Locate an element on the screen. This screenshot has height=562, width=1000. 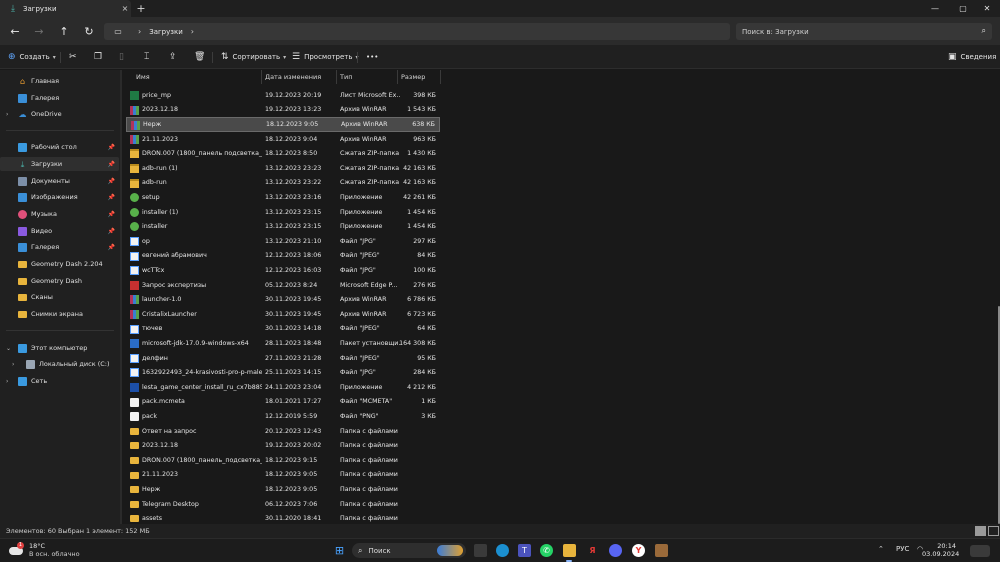
chevron-down-icon: ⌄ is located at coordinates (8, 348).